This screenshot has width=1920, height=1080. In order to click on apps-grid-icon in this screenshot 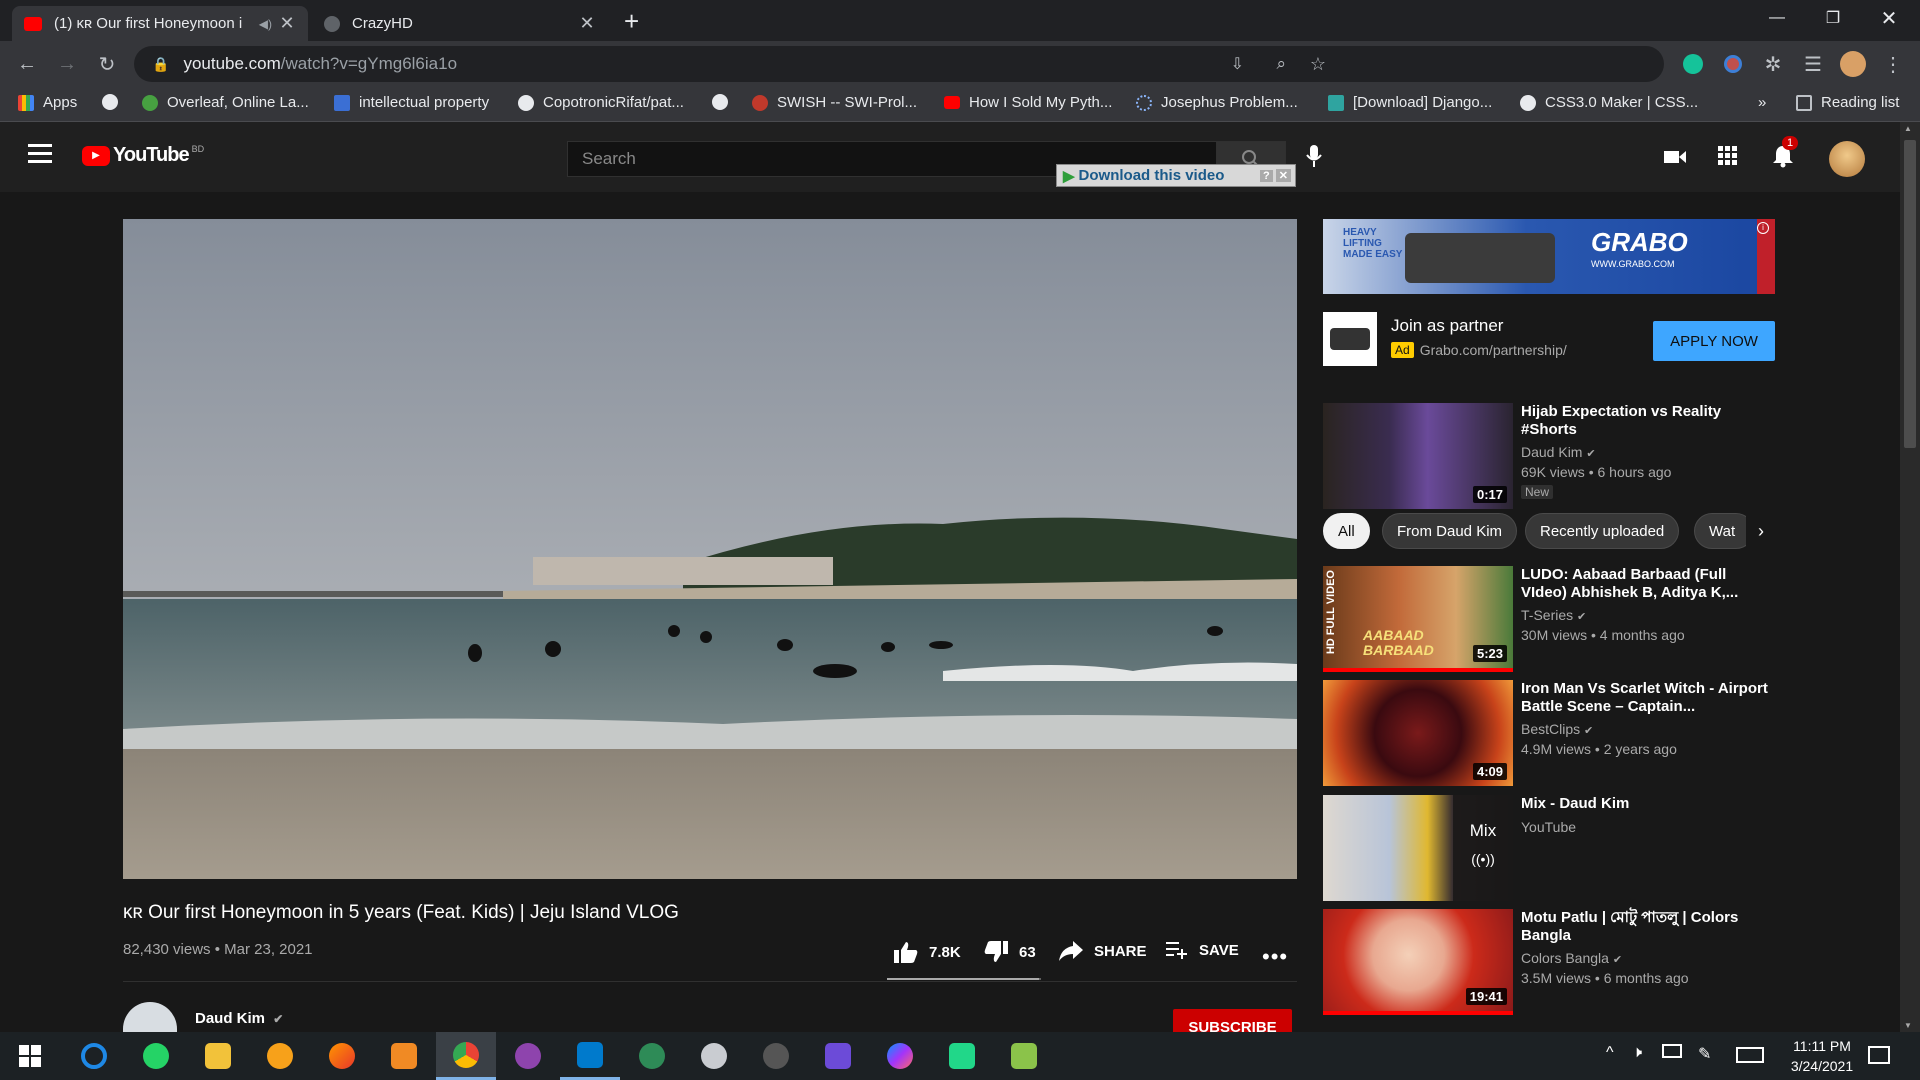, I will do `click(1728, 158)`.